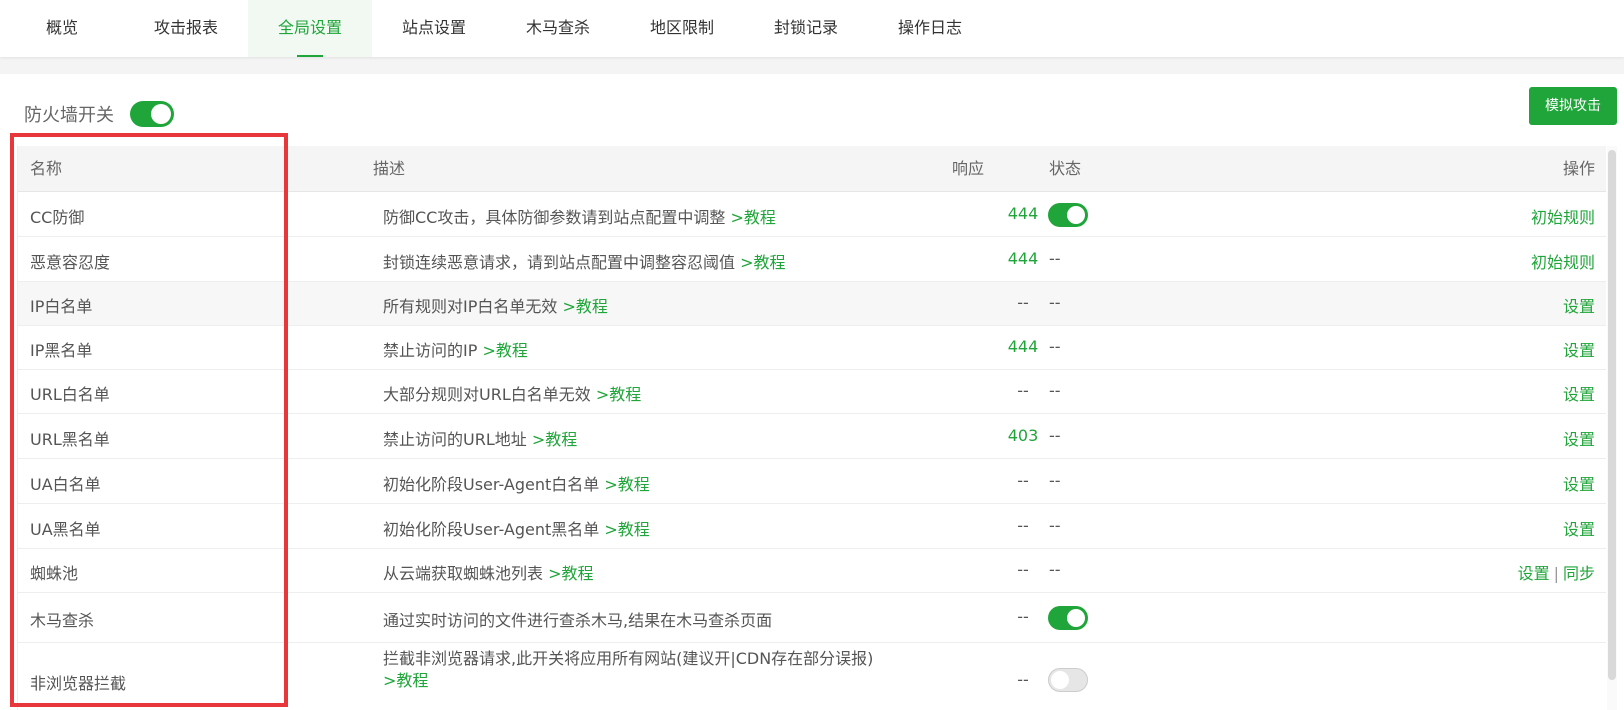  Describe the element at coordinates (812, 526) in the screenshot. I see `table-row: UA黑名单 初始化阶段User-Agent黑名单 >教程 -- -- 设置` at that location.